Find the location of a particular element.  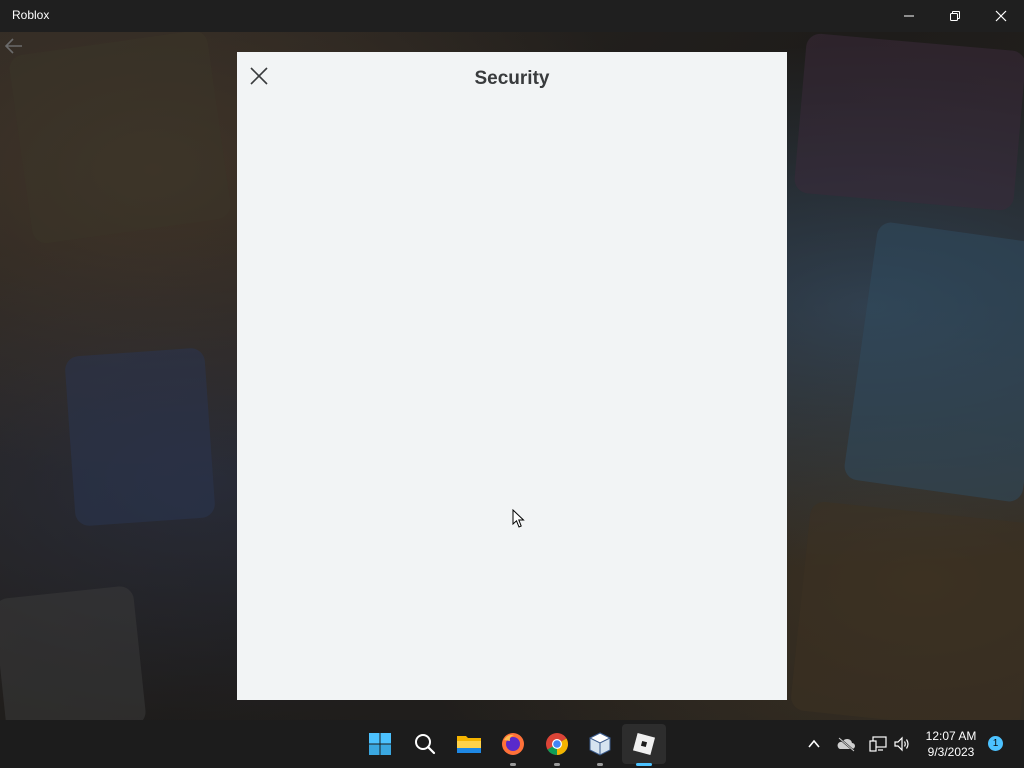

window-title-bar: Roblox is located at coordinates (512, 16).